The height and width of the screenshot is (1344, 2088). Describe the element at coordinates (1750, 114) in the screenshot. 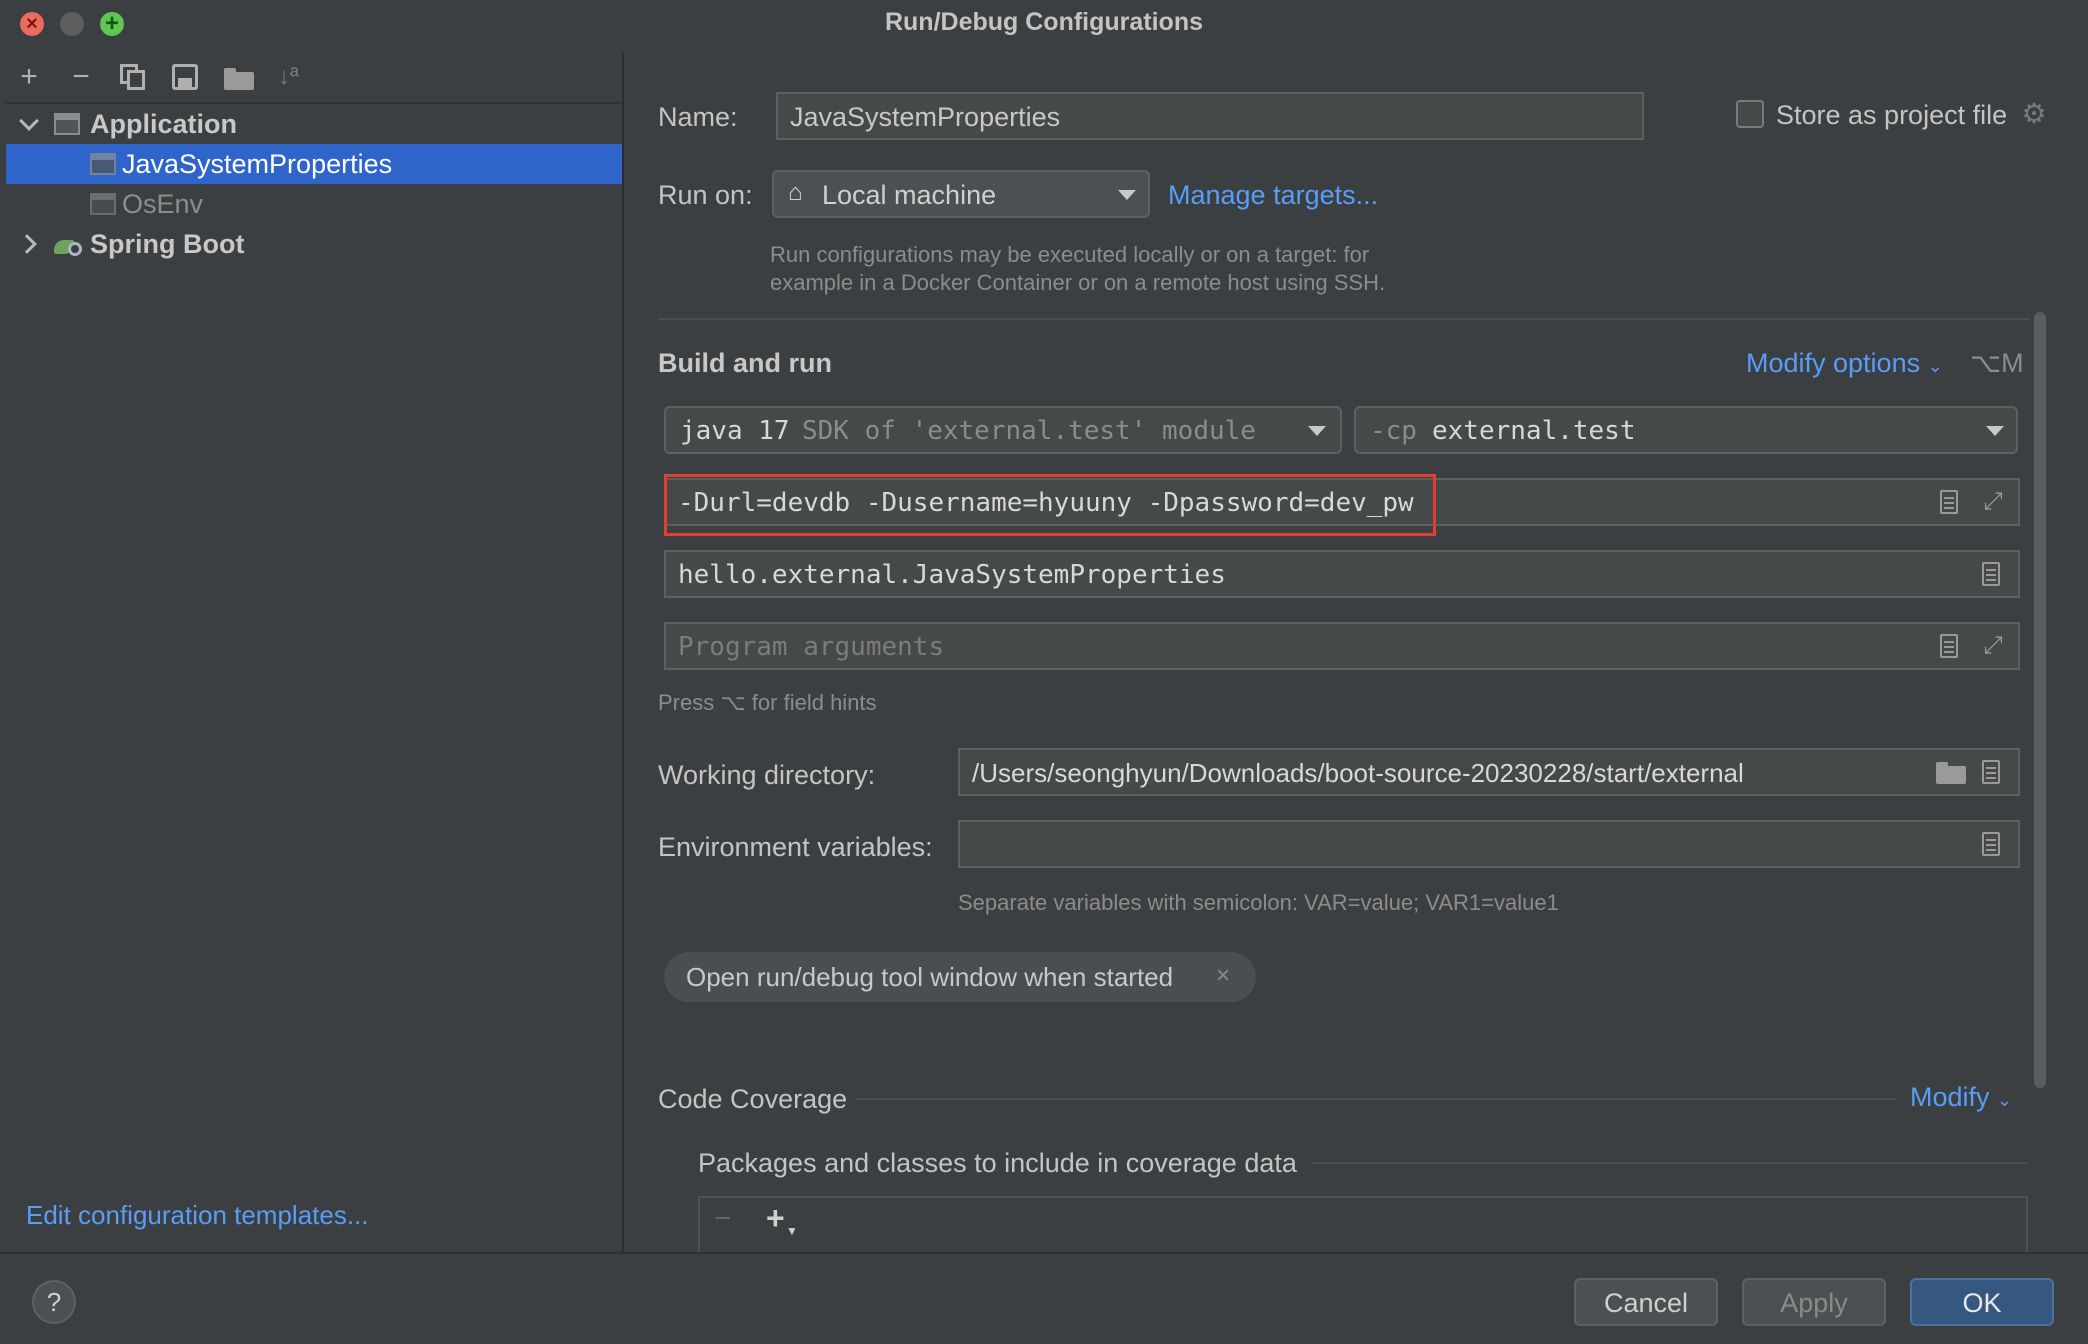

I see `store-as-project-file-checkbox` at that location.